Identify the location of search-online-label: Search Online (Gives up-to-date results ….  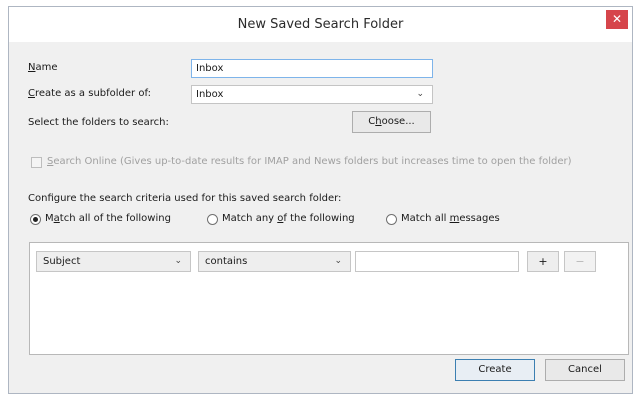
(309, 161).